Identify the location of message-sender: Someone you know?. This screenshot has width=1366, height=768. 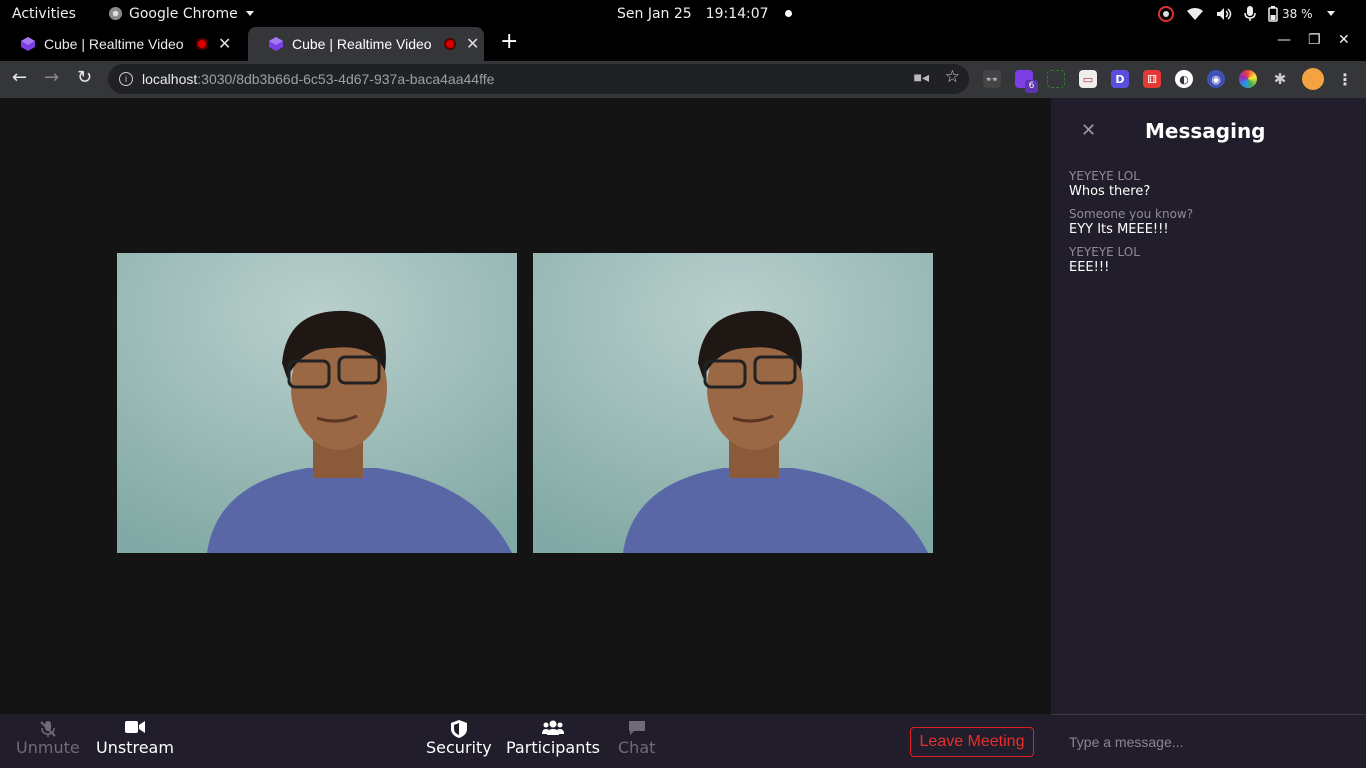
(1131, 214).